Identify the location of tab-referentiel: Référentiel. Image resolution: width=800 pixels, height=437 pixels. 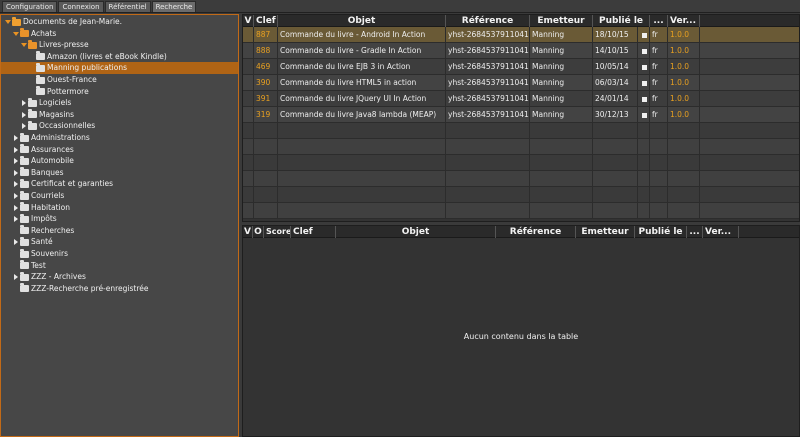
(127, 6).